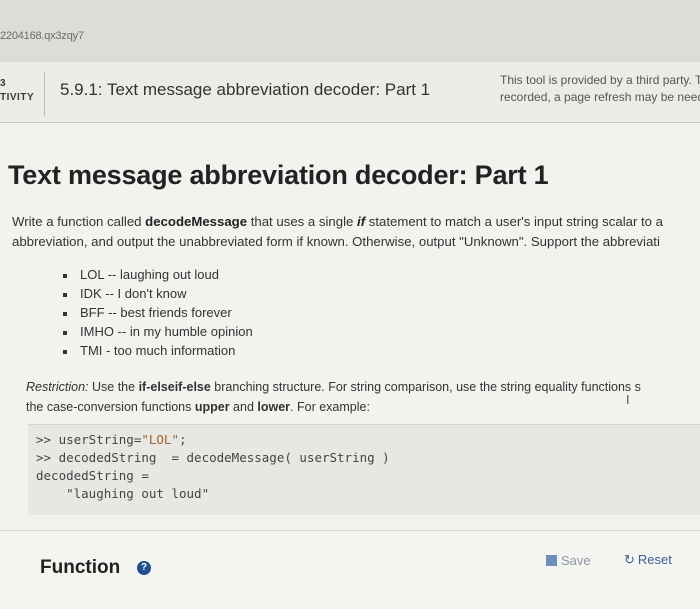 This screenshot has width=700, height=609. What do you see at coordinates (361, 221) in the screenshot?
I see `if-keyword: if` at bounding box center [361, 221].